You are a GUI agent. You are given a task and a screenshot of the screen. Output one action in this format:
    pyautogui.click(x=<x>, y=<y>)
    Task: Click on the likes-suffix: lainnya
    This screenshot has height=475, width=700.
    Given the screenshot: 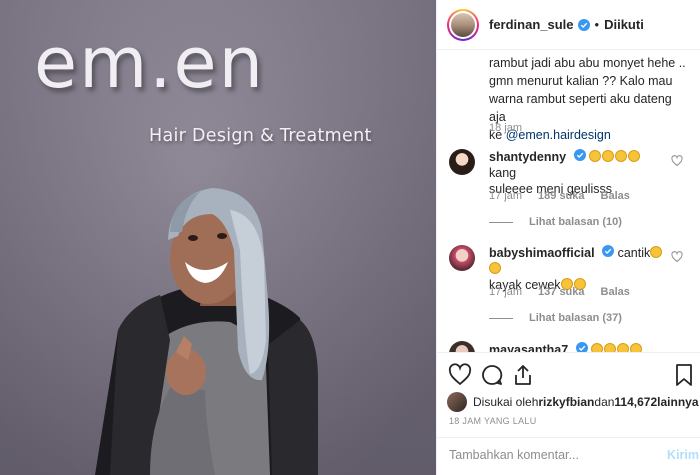 What is the action you would take?
    pyautogui.click(x=677, y=402)
    